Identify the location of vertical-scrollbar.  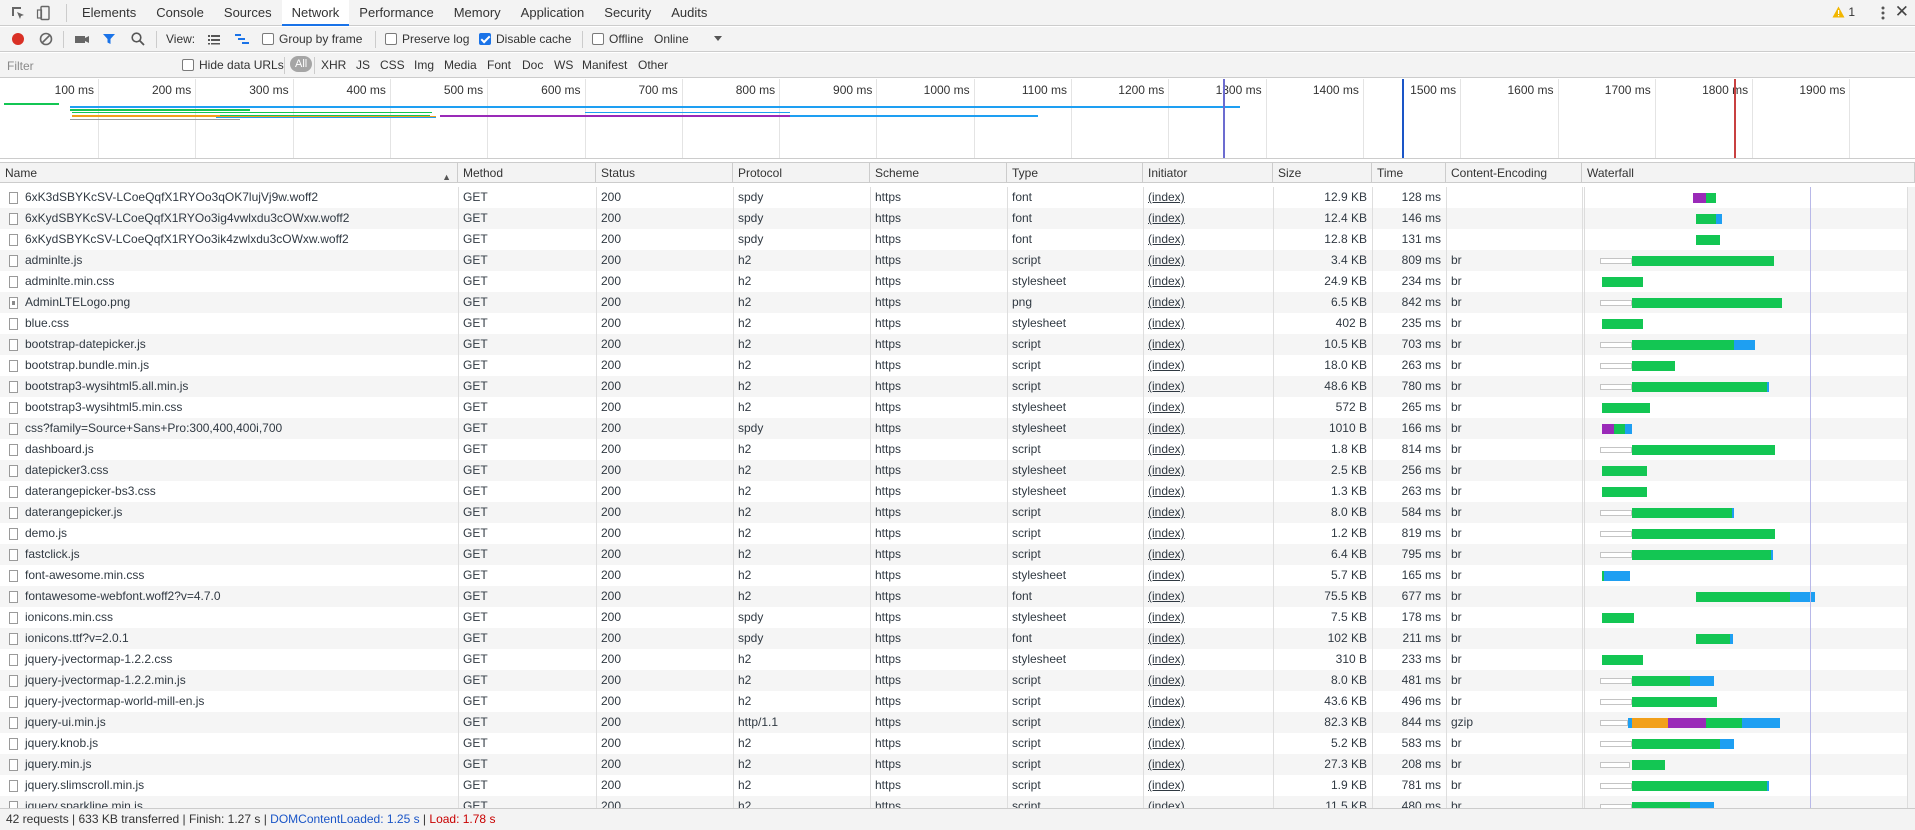
(1911, 497).